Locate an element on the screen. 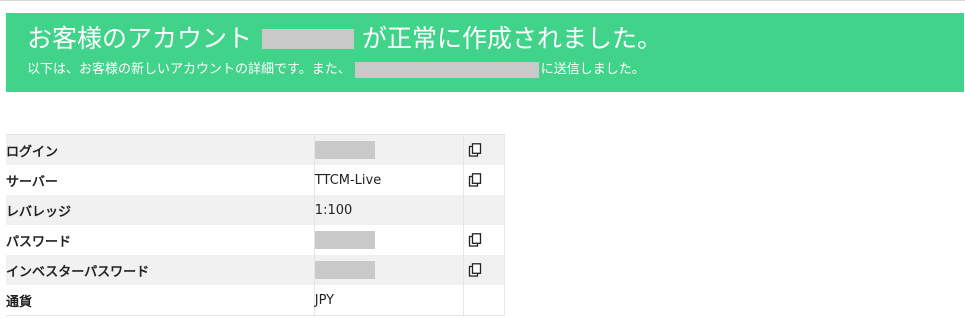 This screenshot has width=965, height=334. copy-investor-password-button is located at coordinates (475, 270).